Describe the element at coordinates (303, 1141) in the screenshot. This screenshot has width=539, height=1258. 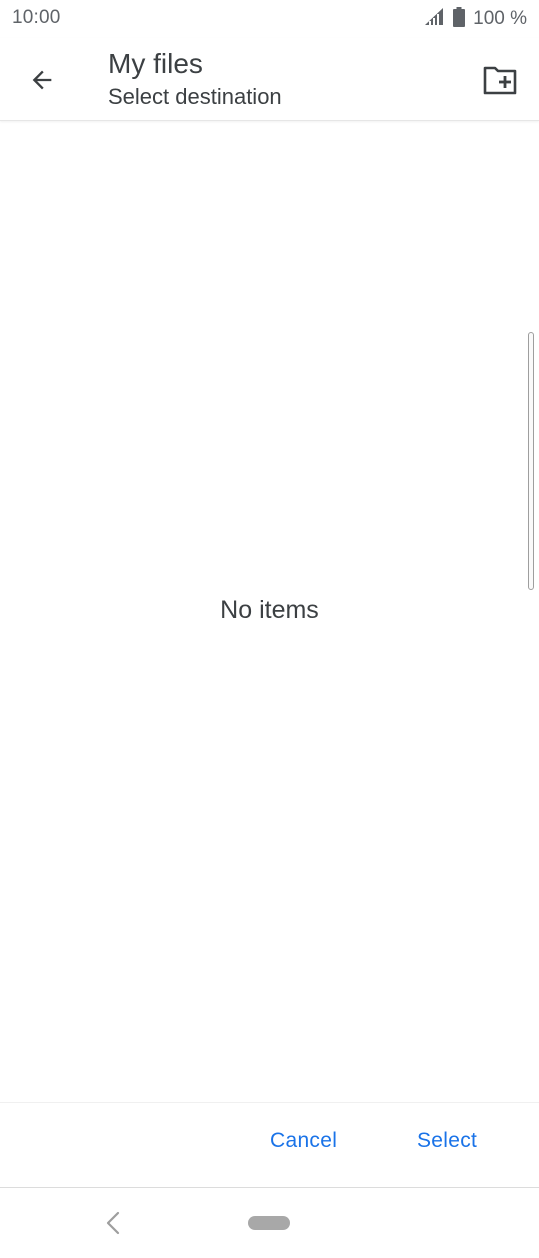
I see `cancel-button: Cancel` at that location.